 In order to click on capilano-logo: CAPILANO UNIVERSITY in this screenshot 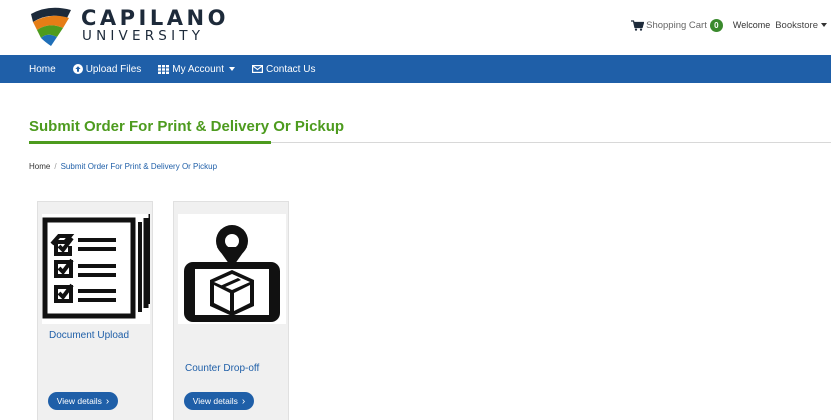, I will do `click(127, 26)`.